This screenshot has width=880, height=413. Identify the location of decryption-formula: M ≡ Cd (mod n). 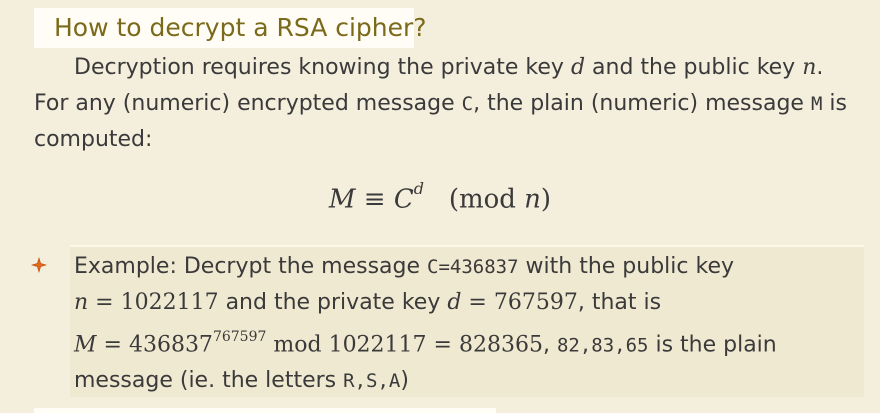
(440, 197).